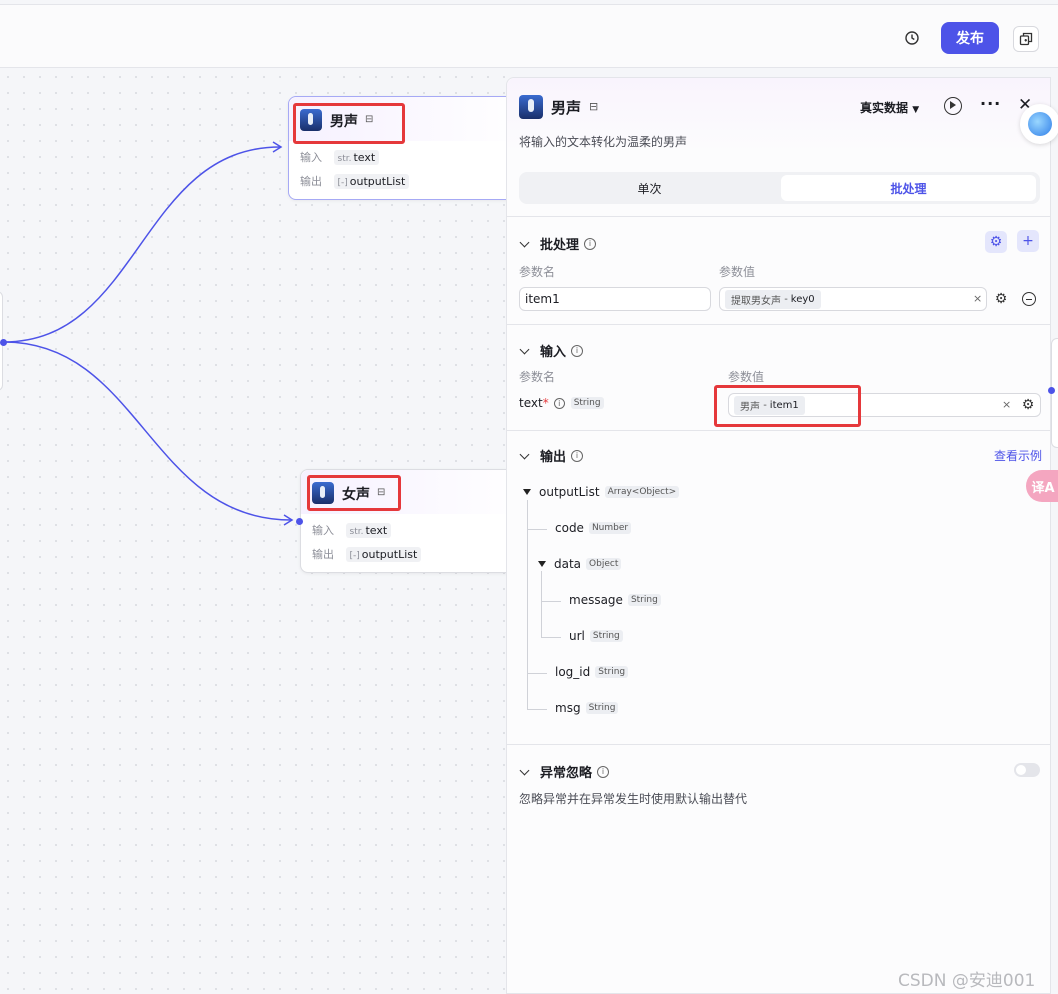 This screenshot has height=994, width=1058. What do you see at coordinates (1018, 455) in the screenshot?
I see `view-example-link: 查看示例` at bounding box center [1018, 455].